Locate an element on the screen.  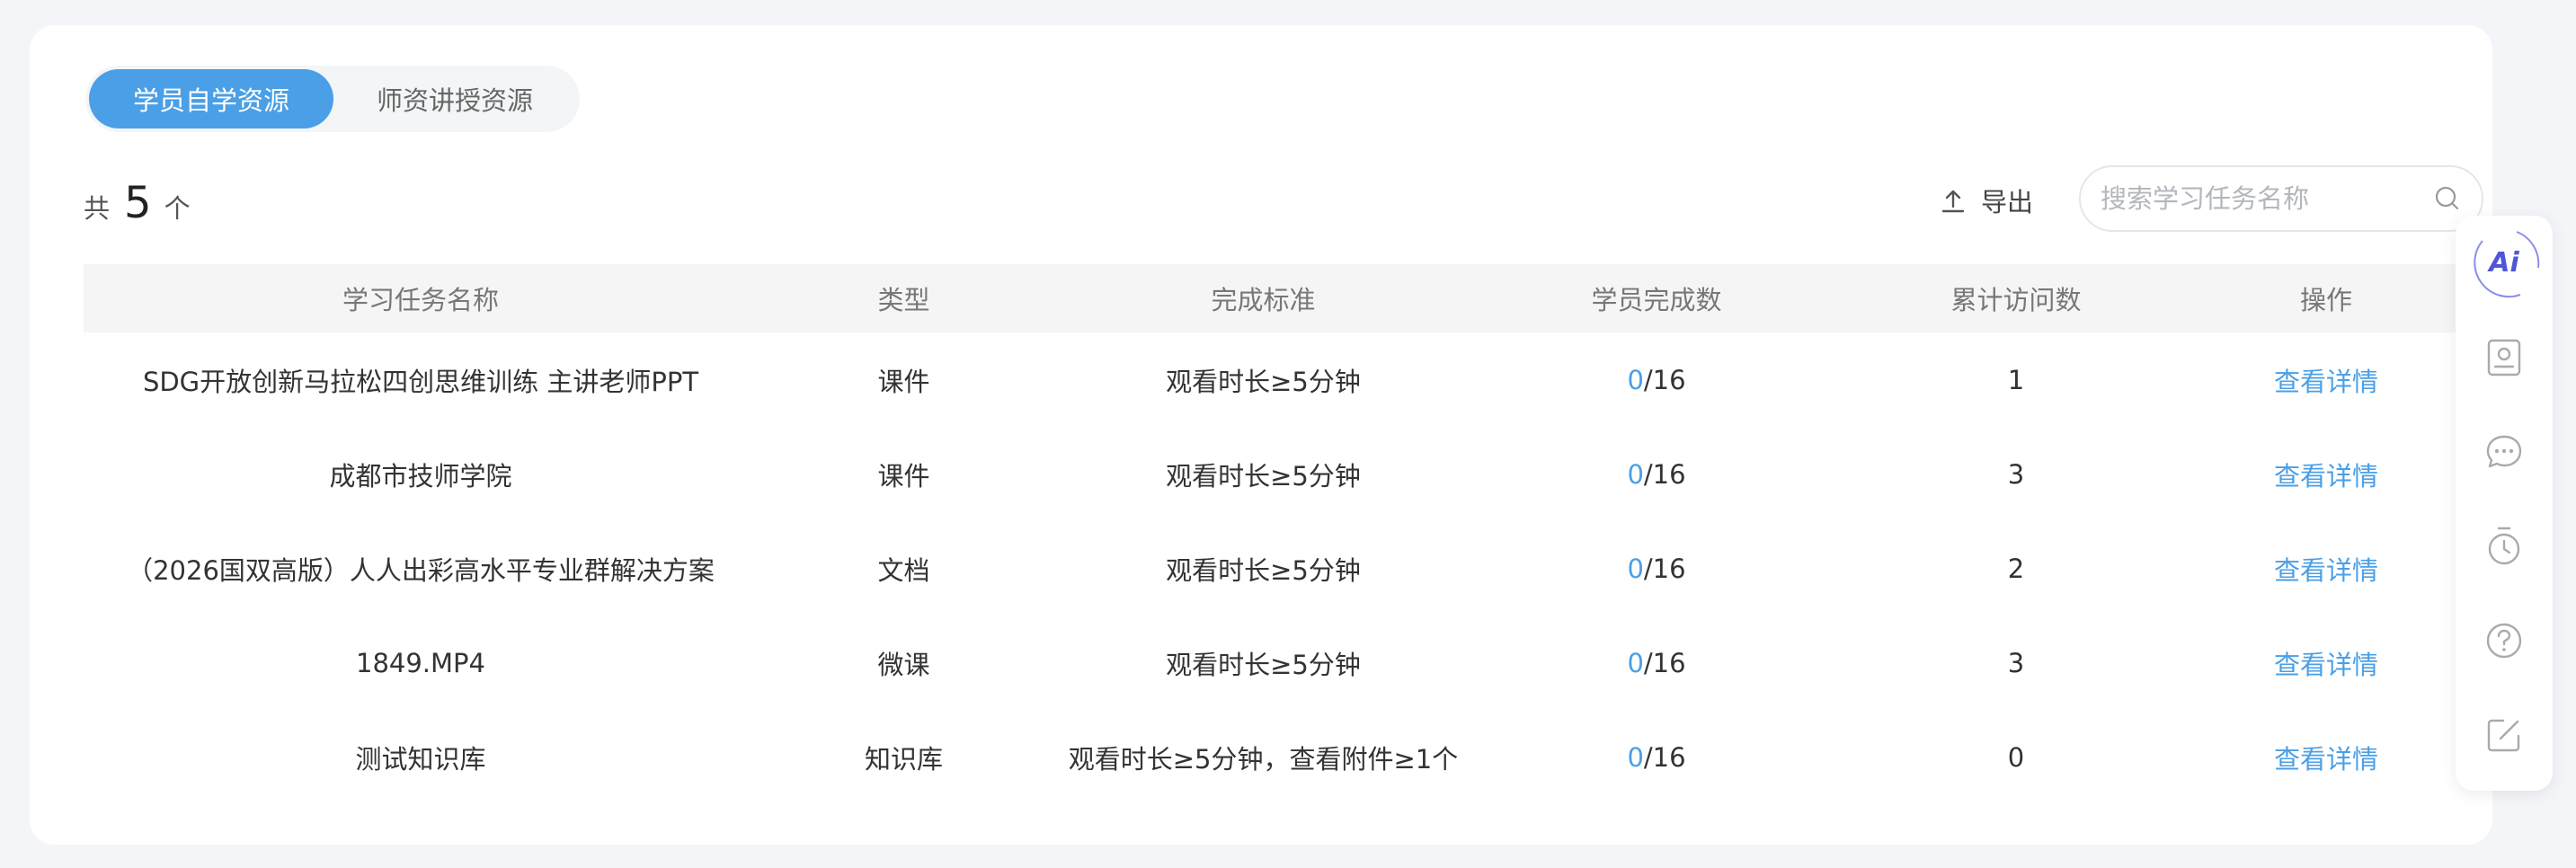
total-count: 共 5 个 is located at coordinates (137, 203).